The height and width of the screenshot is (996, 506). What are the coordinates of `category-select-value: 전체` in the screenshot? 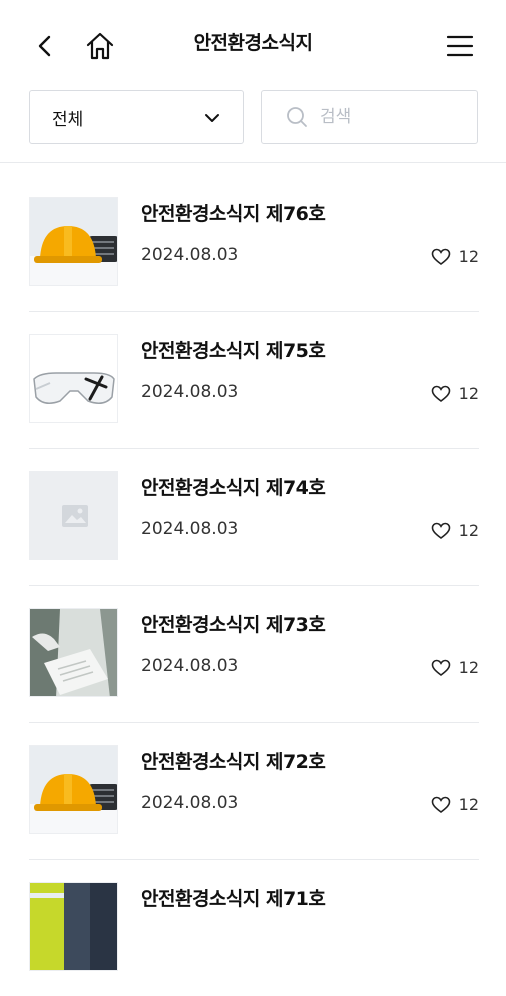 It's located at (68, 119).